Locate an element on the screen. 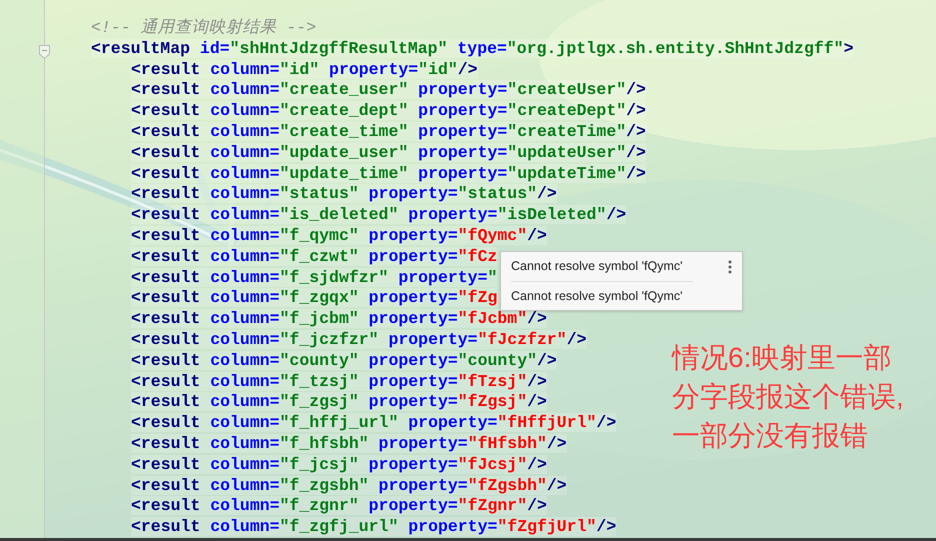 This screenshot has width=936, height=541. more-options-icon is located at coordinates (730, 267).